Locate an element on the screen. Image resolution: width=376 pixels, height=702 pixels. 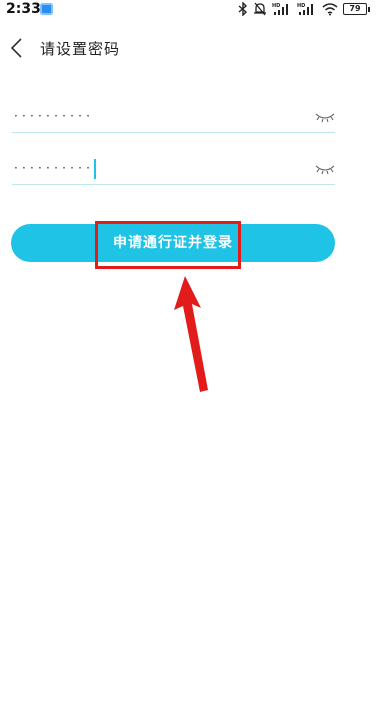
chevron-left-icon is located at coordinates (16, 48).